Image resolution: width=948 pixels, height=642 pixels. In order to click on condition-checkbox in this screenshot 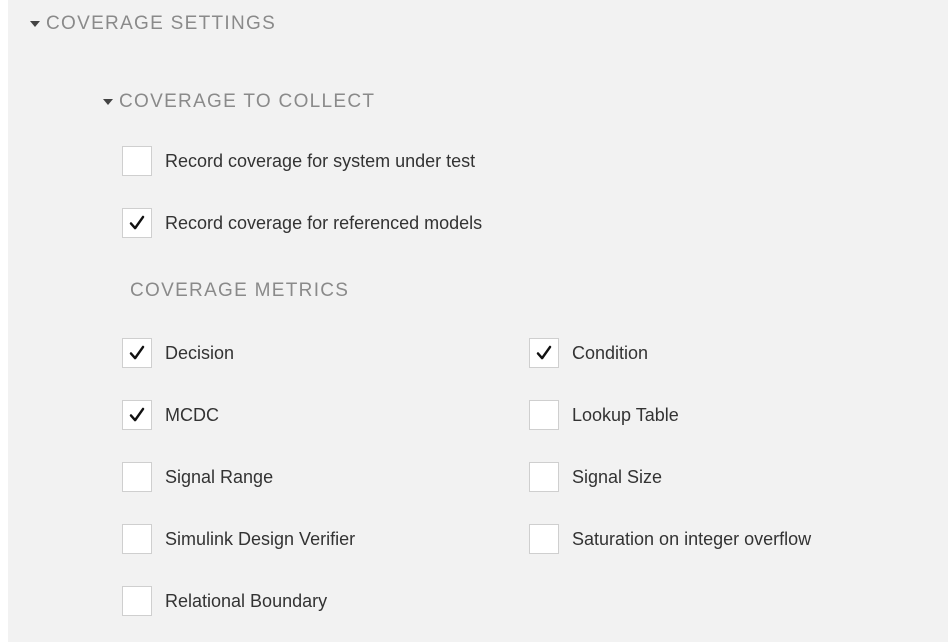, I will do `click(544, 353)`.